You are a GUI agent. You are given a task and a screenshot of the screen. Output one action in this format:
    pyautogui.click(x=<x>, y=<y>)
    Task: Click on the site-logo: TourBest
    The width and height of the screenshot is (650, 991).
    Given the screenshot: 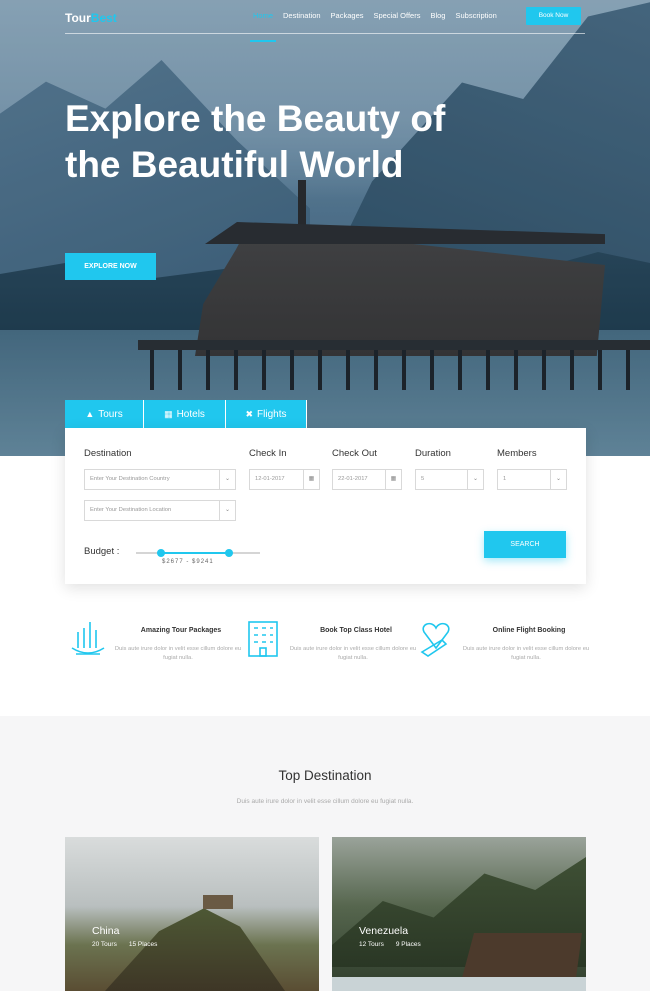 What is the action you would take?
    pyautogui.click(x=91, y=18)
    